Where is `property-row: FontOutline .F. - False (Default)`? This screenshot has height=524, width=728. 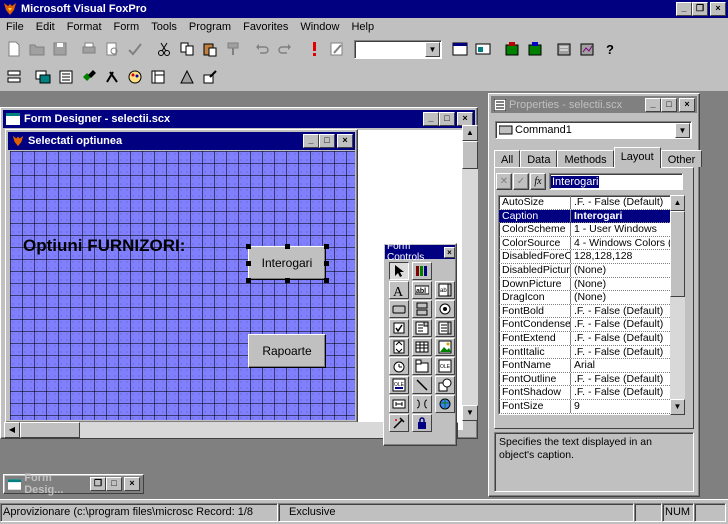 property-row: FontOutline .F. - False (Default) is located at coordinates (591, 379).